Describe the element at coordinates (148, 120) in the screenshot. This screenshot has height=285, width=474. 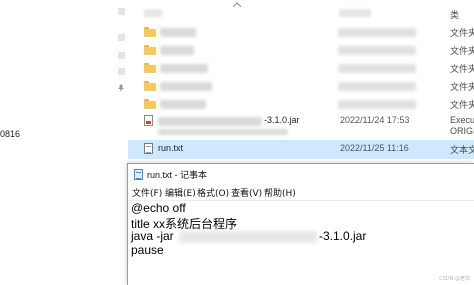
I see `java-archive-icon` at that location.